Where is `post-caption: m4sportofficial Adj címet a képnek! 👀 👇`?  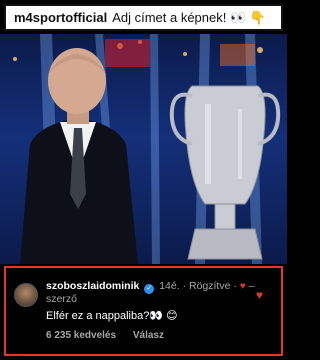
post-caption: m4sportofficial Adj címet a képnek! 👀 👇 is located at coordinates (143, 17).